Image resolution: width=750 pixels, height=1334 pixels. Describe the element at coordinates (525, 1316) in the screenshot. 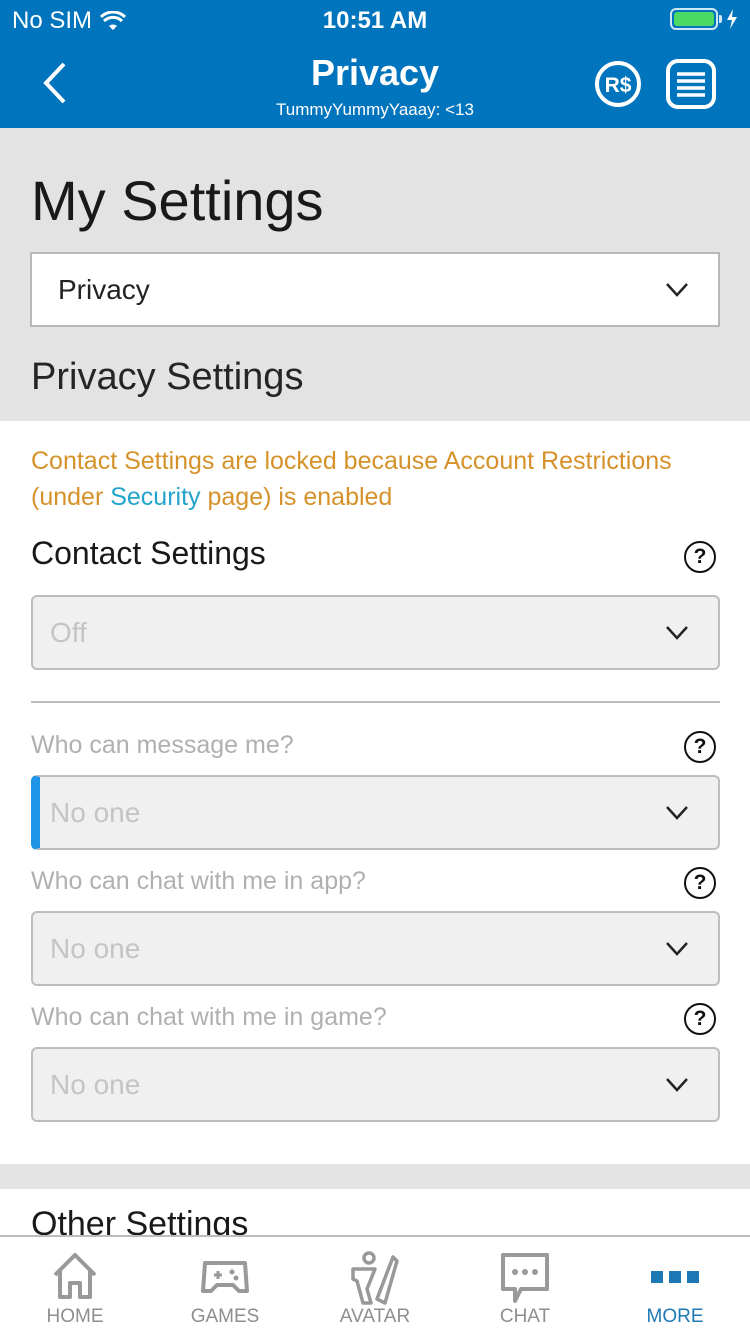

I see `tab-label: CHAT` at that location.